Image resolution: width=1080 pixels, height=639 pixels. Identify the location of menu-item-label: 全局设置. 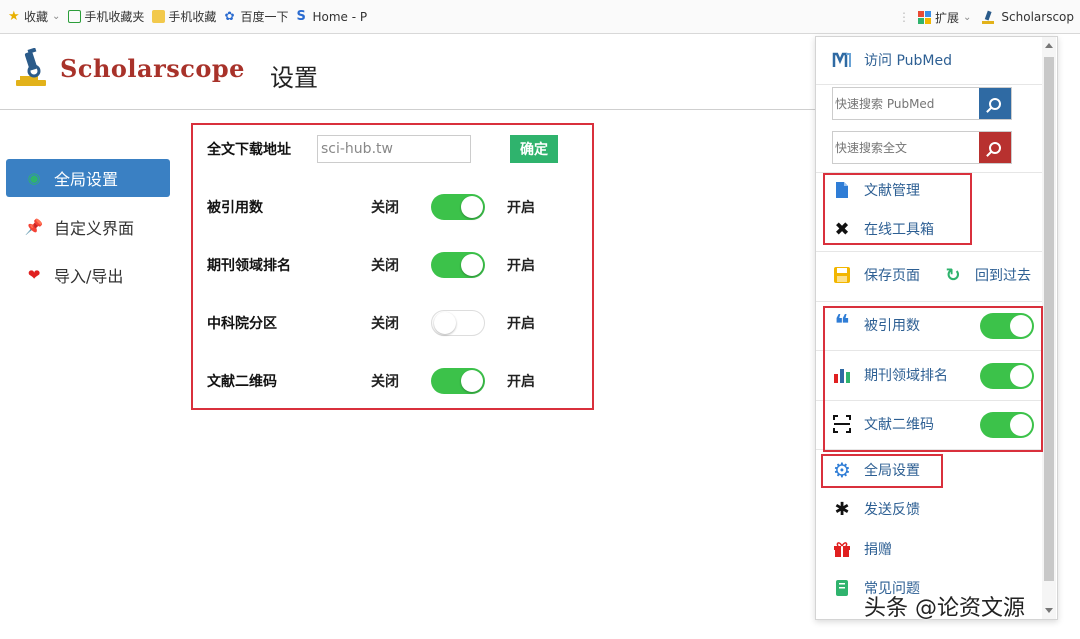
(86, 179).